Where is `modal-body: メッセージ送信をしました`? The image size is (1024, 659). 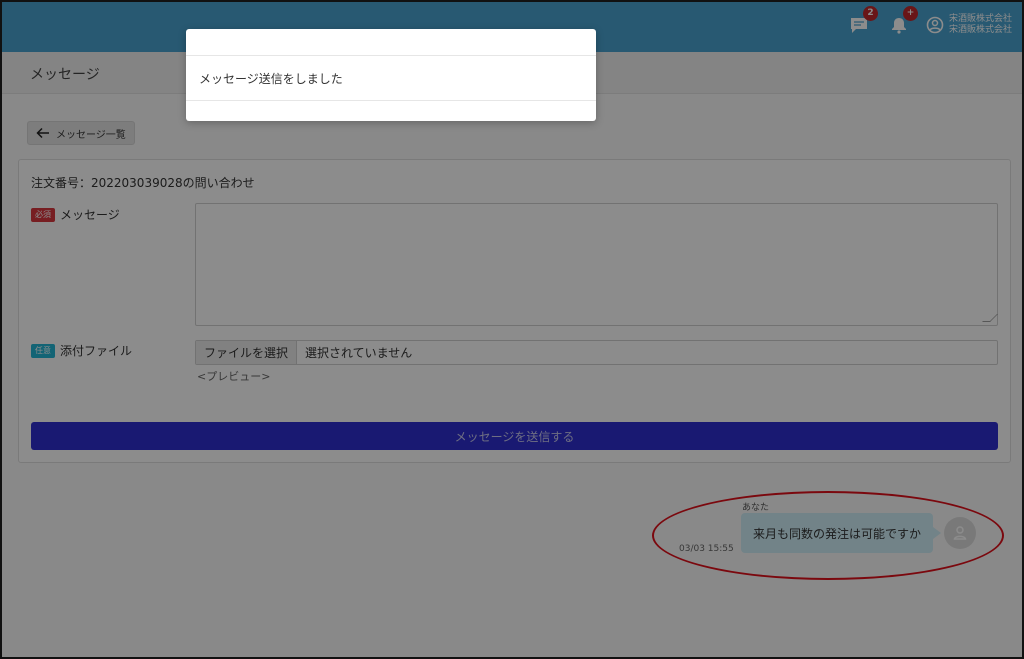
modal-body: メッセージ送信をしました is located at coordinates (391, 78).